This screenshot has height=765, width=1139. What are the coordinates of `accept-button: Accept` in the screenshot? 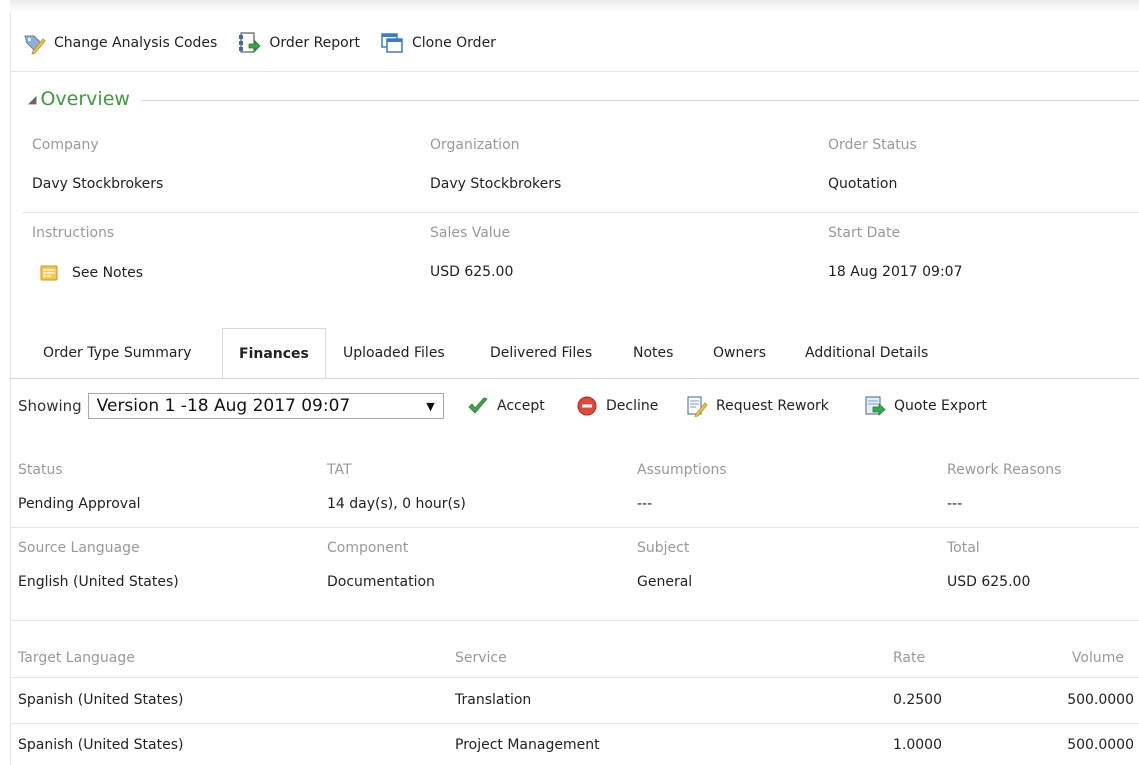 It's located at (506, 406).